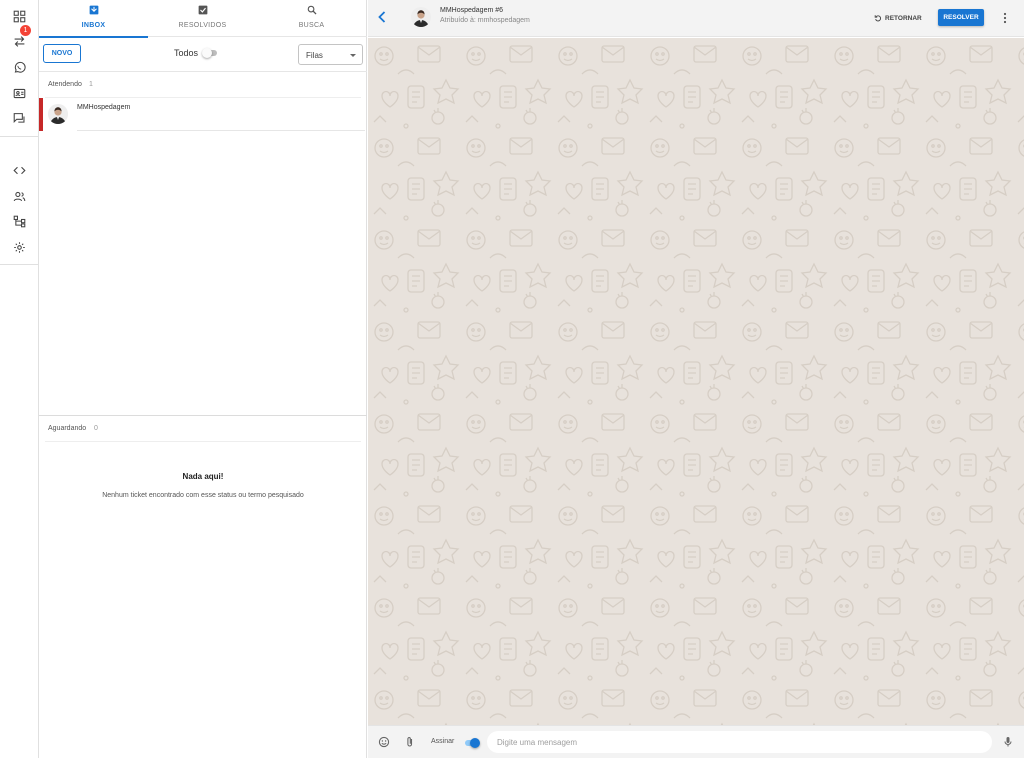 The width and height of the screenshot is (1024, 758). Describe the element at coordinates (91, 84) in the screenshot. I see `section-count: 1` at that location.